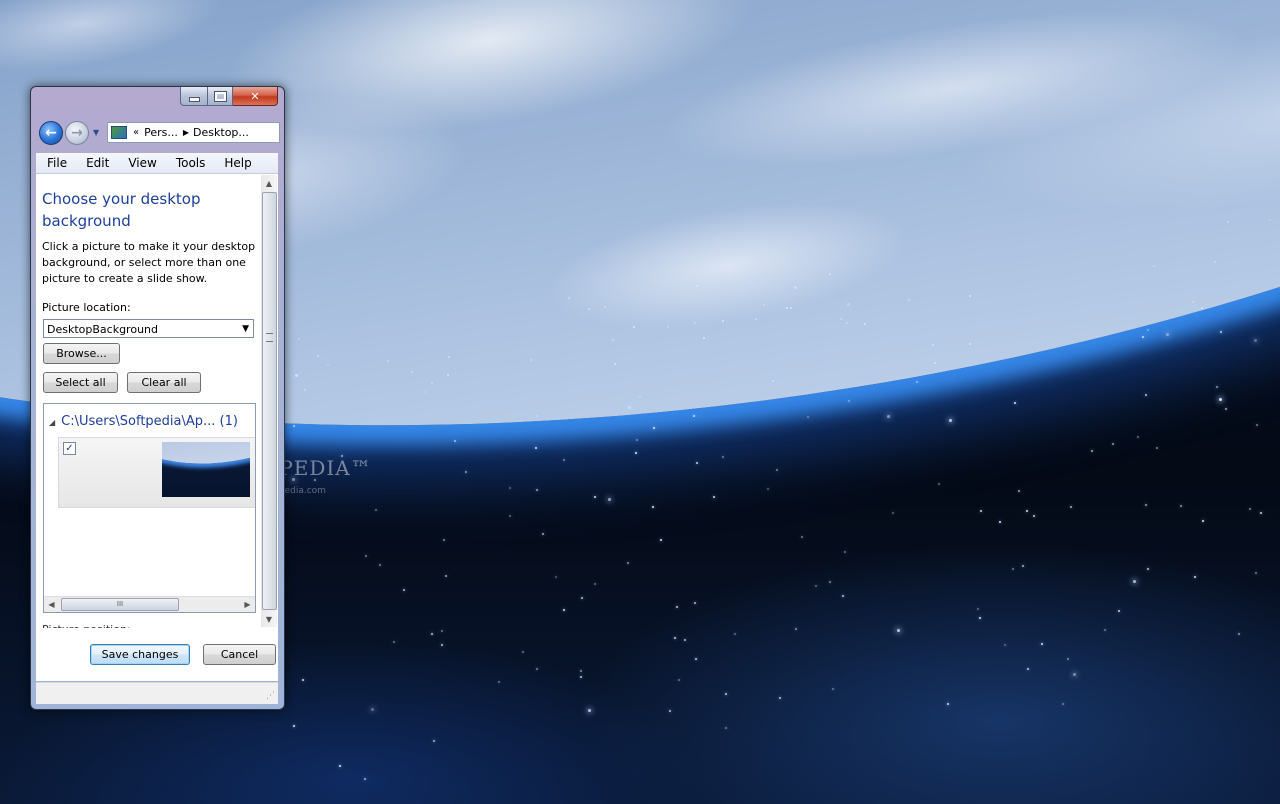 This screenshot has height=804, width=1280. What do you see at coordinates (77, 133) in the screenshot?
I see `forward-button: →` at bounding box center [77, 133].